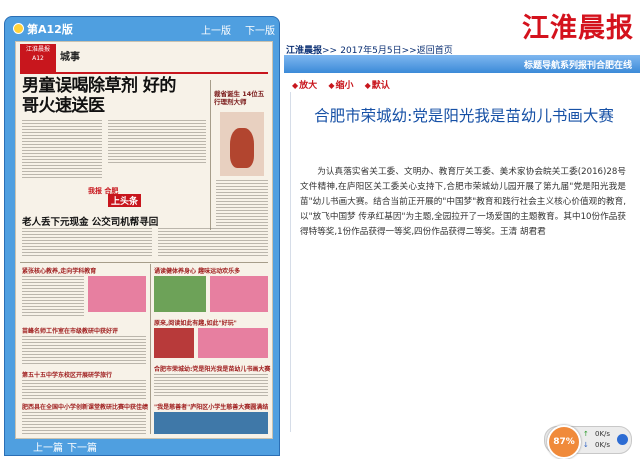 This screenshot has width=640, height=459. Describe the element at coordinates (586, 434) in the screenshot. I see `upload-arrow-icon: ↑` at that location.